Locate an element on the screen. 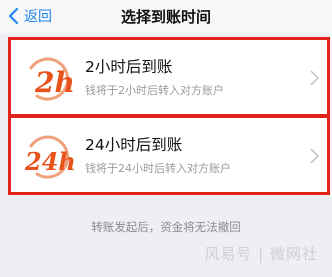 This screenshot has height=277, width=332. page-title: 选择到账时间 is located at coordinates (165, 17).